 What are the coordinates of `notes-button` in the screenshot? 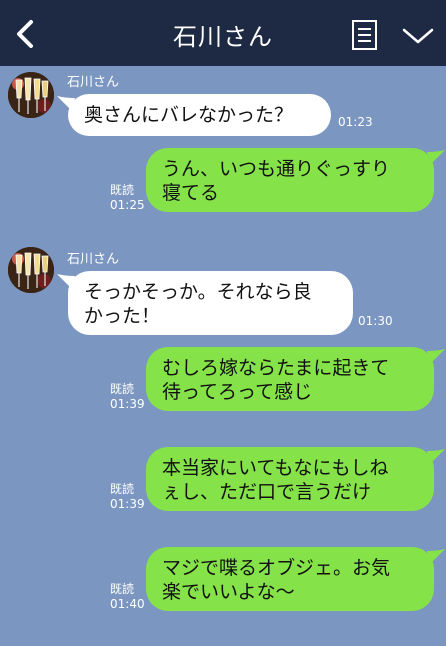 It's located at (365, 35).